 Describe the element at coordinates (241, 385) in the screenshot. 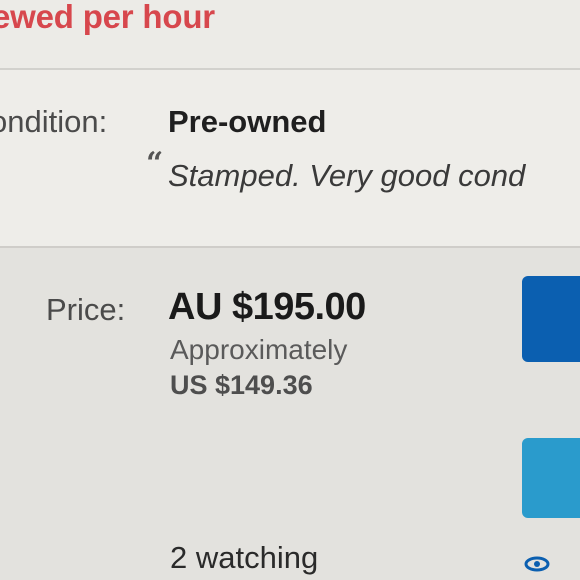

I see `approximate-price: US $149.36` at that location.